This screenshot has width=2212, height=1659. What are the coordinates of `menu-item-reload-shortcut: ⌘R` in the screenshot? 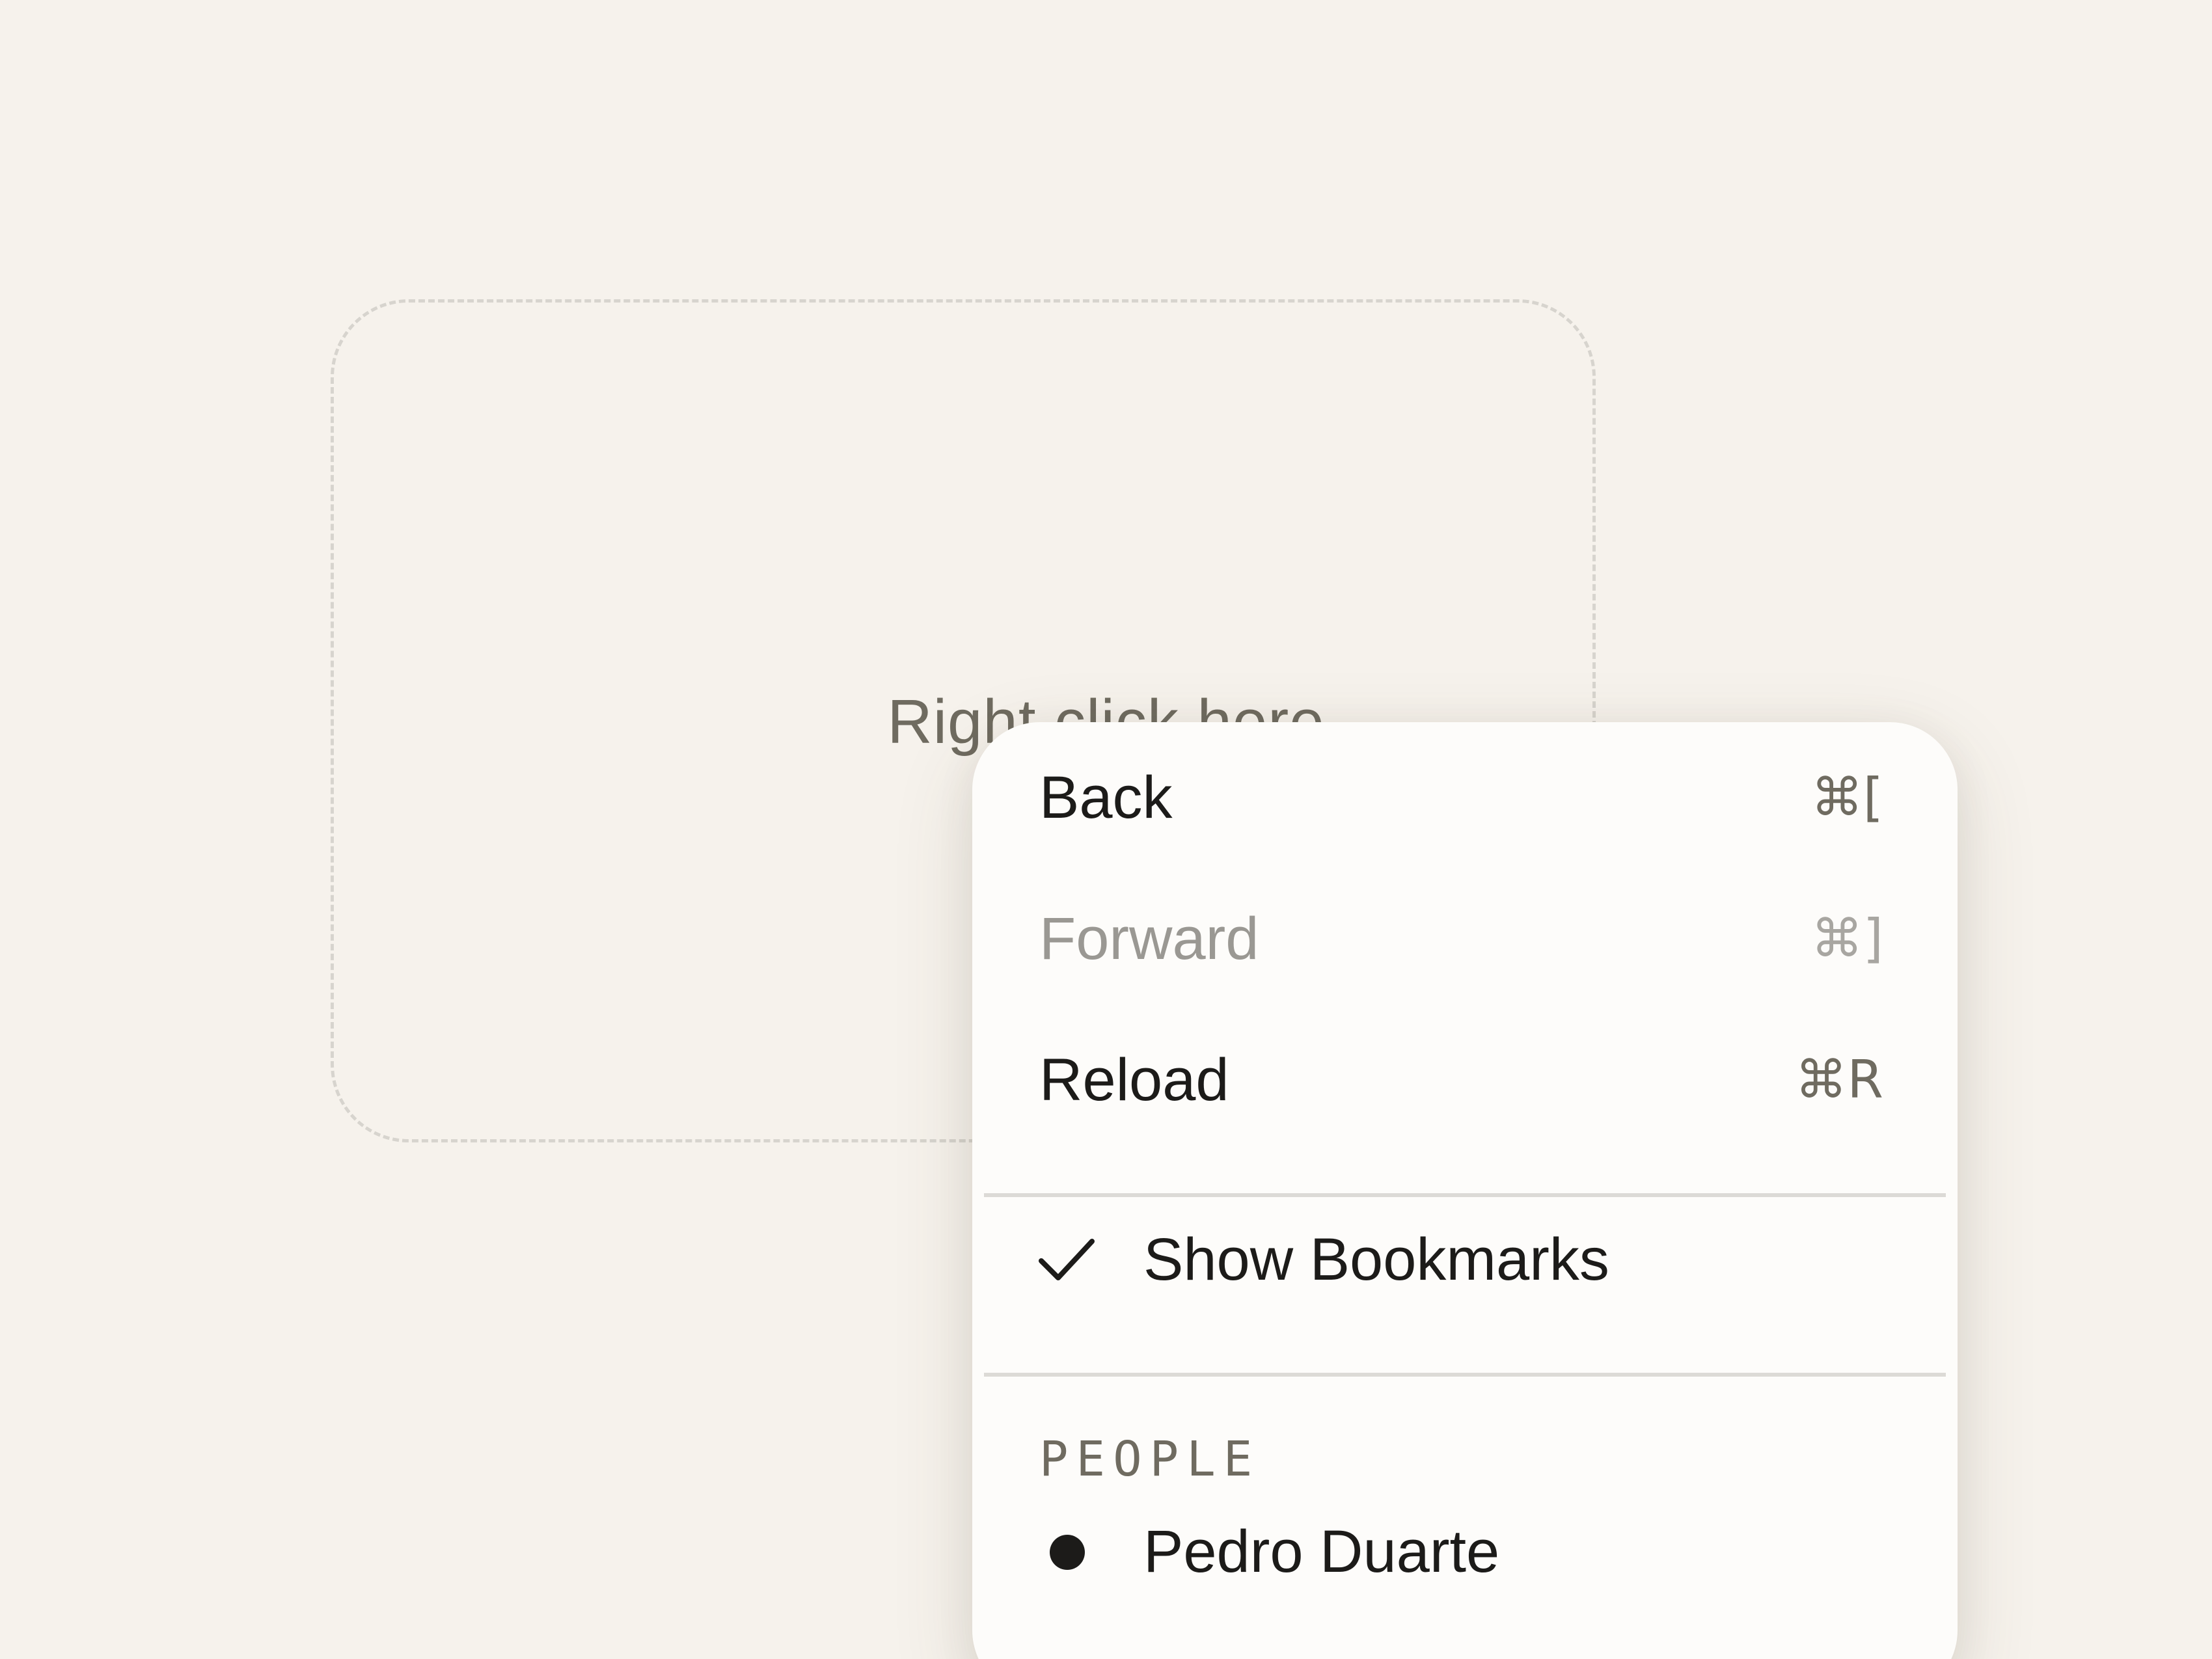 It's located at (1839, 1079).